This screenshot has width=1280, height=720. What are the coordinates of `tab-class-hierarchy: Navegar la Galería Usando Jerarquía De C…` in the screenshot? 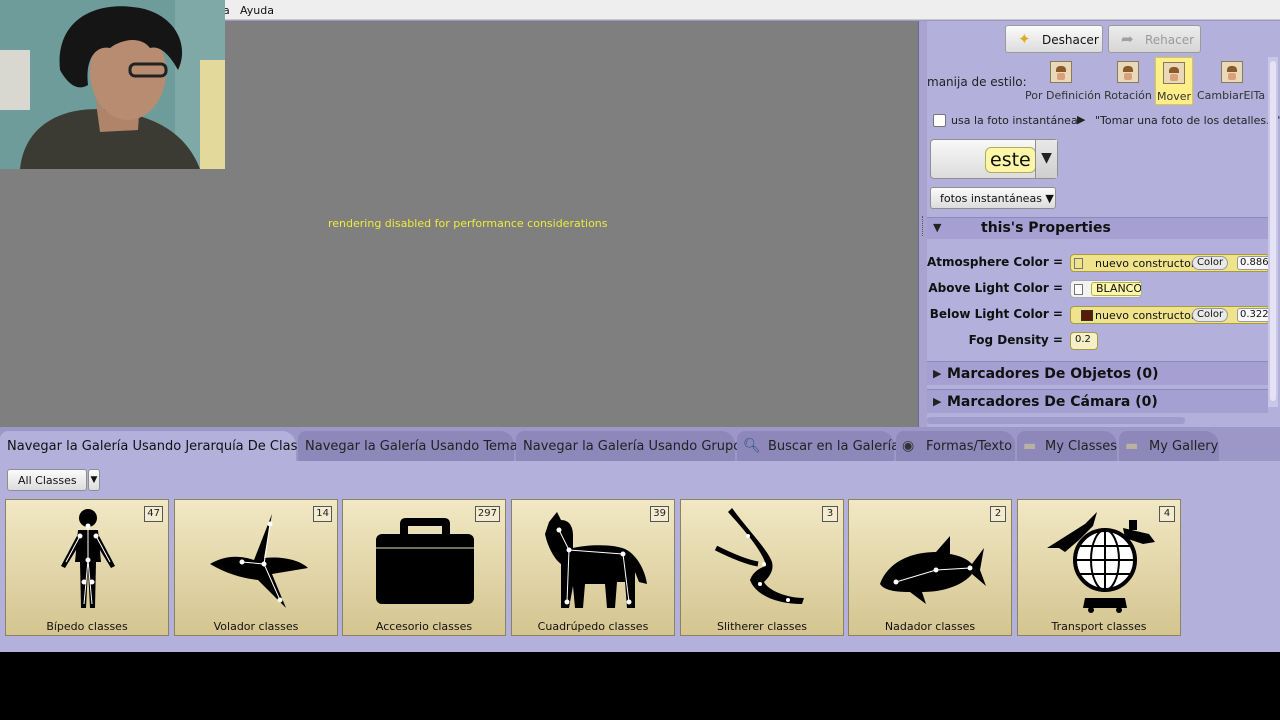 It's located at (156, 446).